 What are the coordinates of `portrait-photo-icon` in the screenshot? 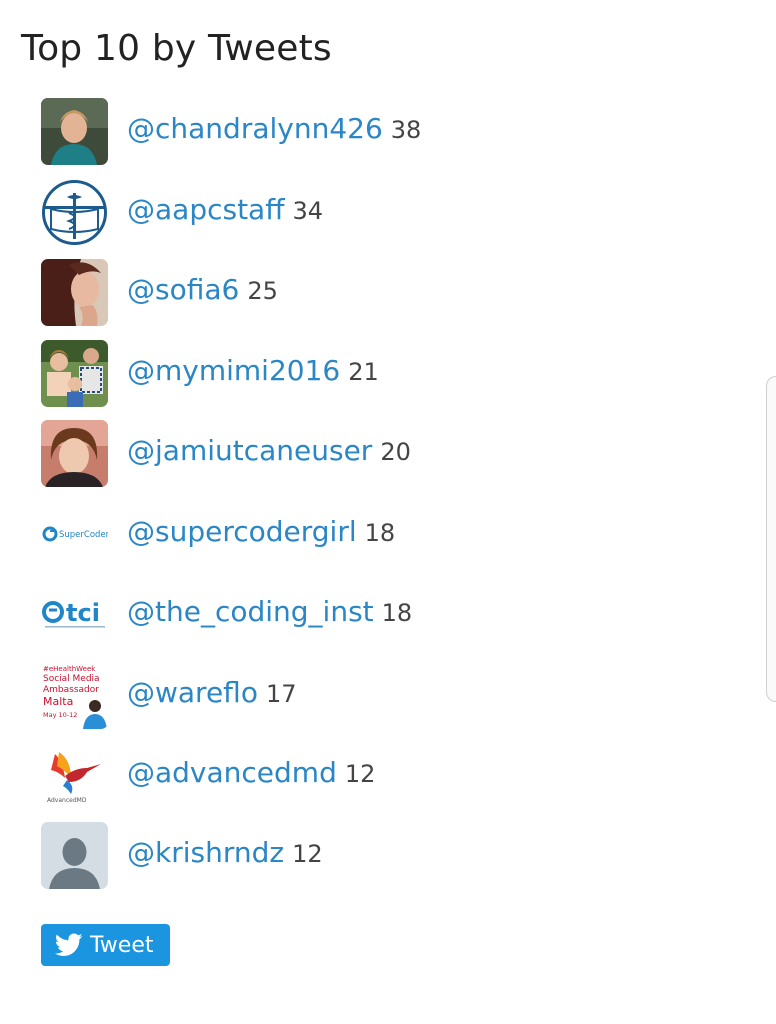 It's located at (74, 292).